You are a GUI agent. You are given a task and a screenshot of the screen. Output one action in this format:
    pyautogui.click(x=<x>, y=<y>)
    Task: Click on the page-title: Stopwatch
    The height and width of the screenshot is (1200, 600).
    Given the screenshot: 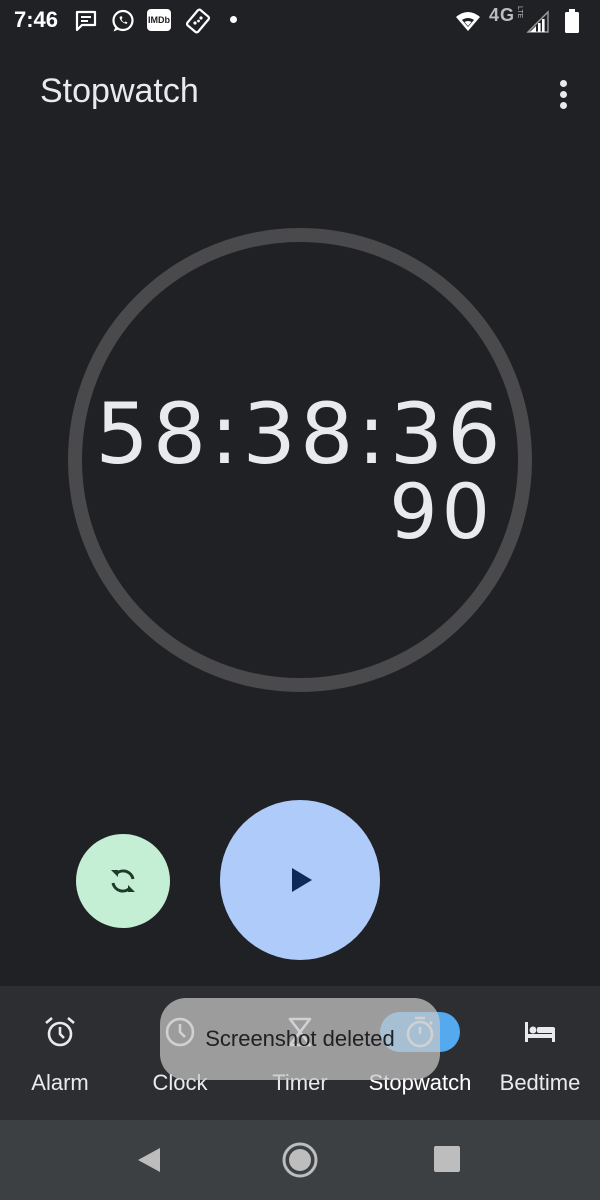 What is the action you would take?
    pyautogui.click(x=119, y=91)
    